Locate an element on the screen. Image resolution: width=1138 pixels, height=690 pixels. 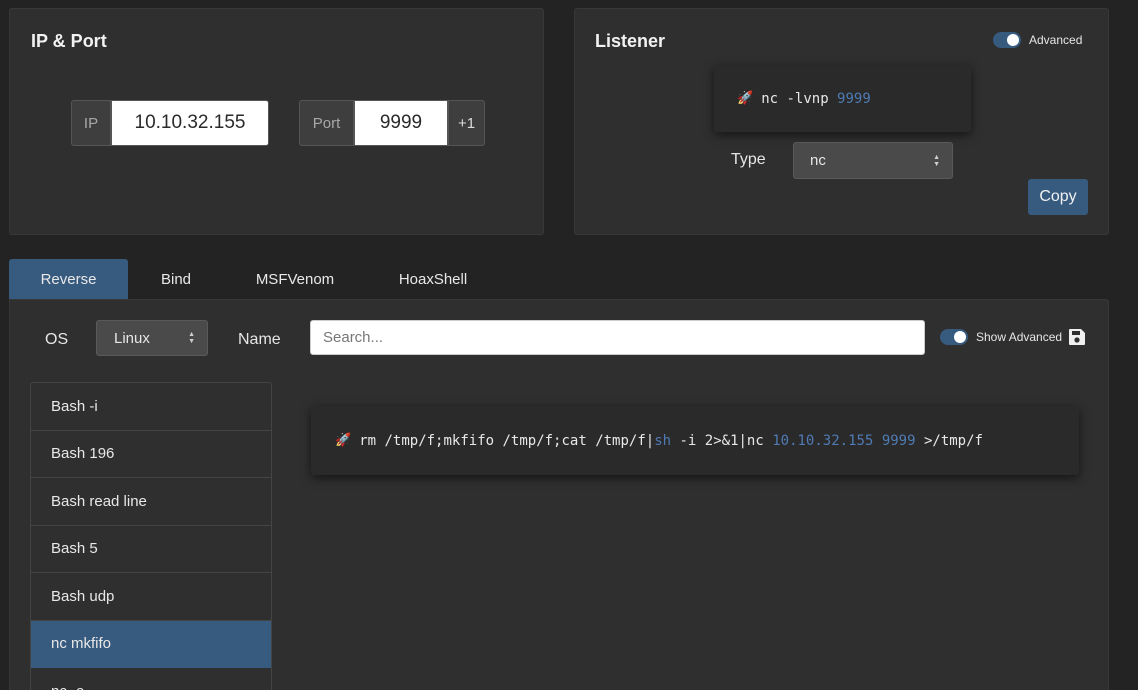
listener-command: 🚀 nc -lvnp 9999 is located at coordinates (842, 98).